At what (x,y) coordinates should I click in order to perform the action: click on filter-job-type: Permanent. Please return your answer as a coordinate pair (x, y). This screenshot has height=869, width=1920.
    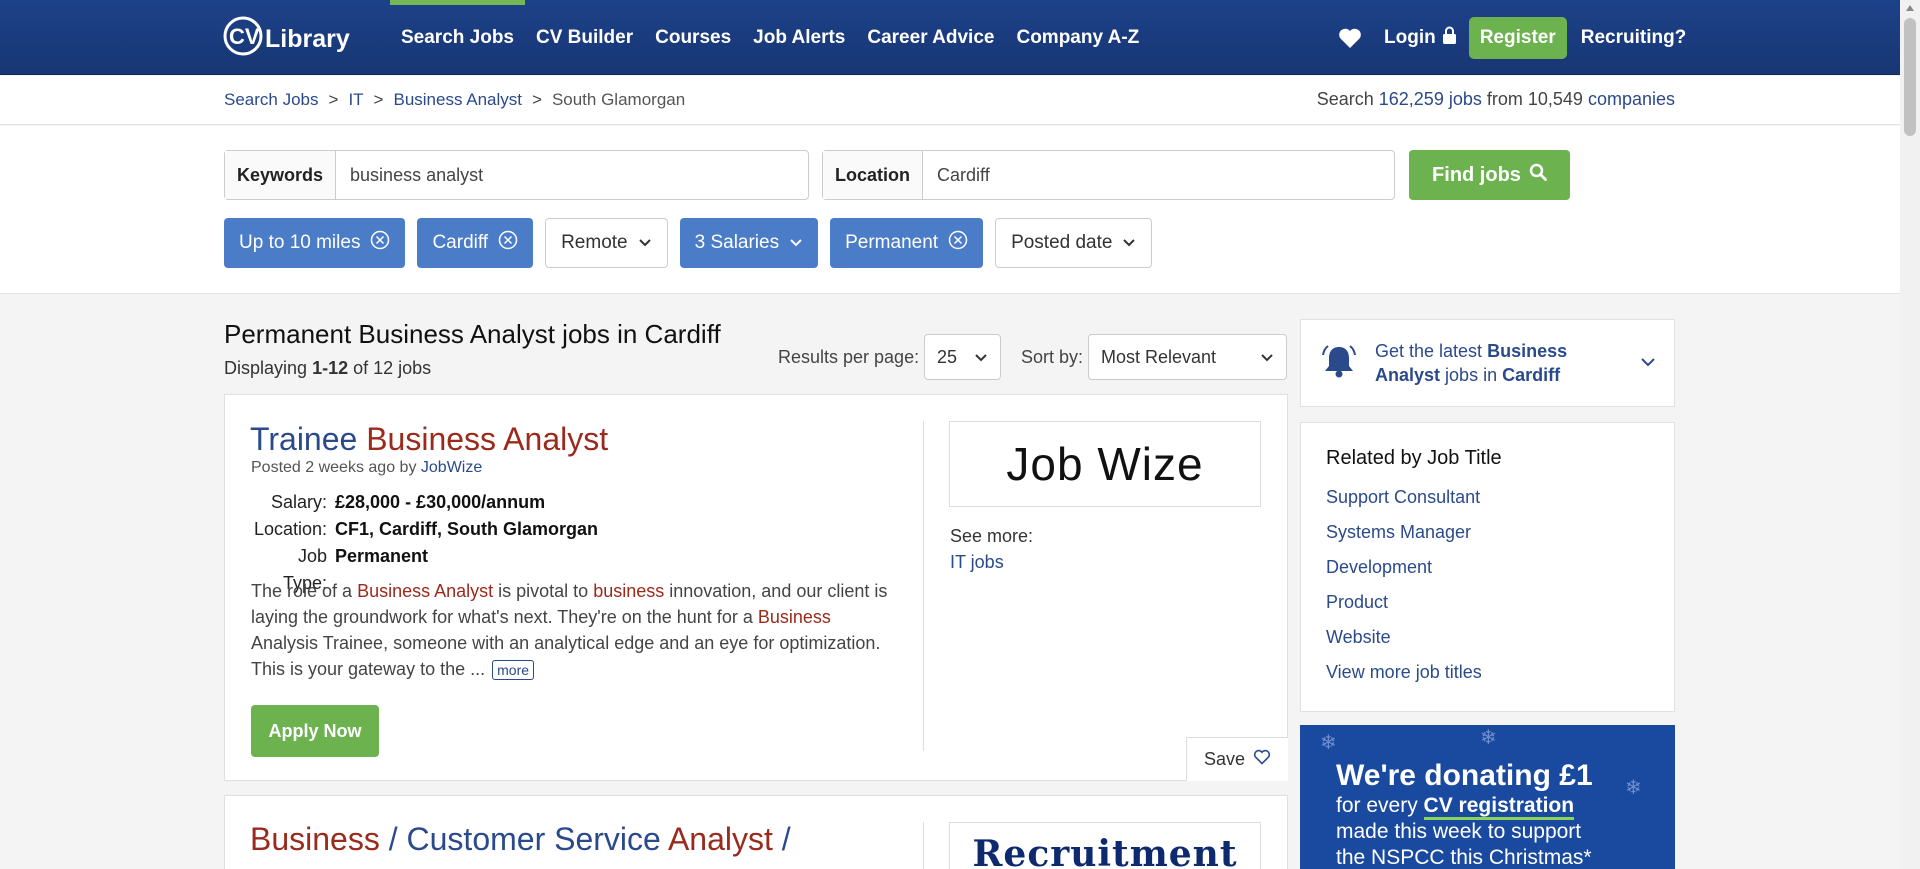
    Looking at the image, I should click on (907, 243).